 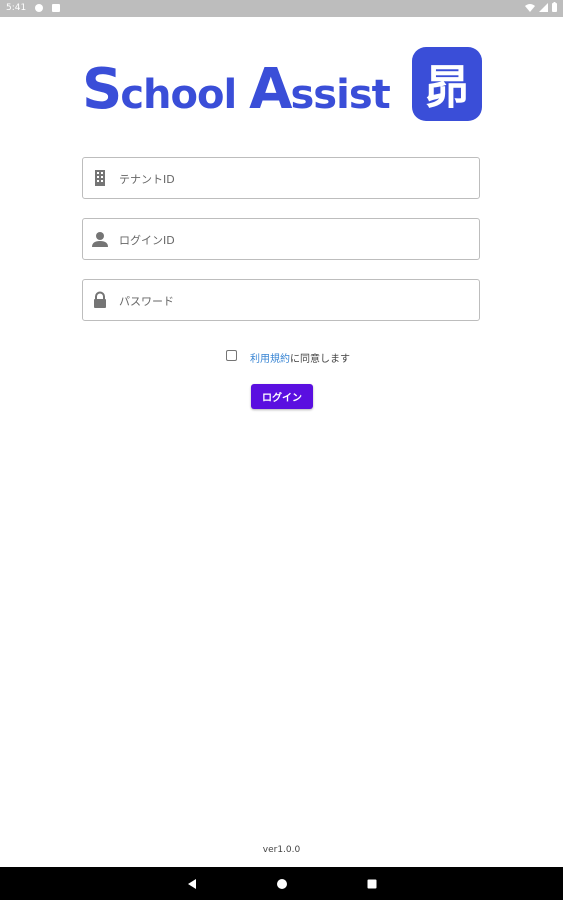 I want to click on tenant-id-field, so click(x=281, y=178).